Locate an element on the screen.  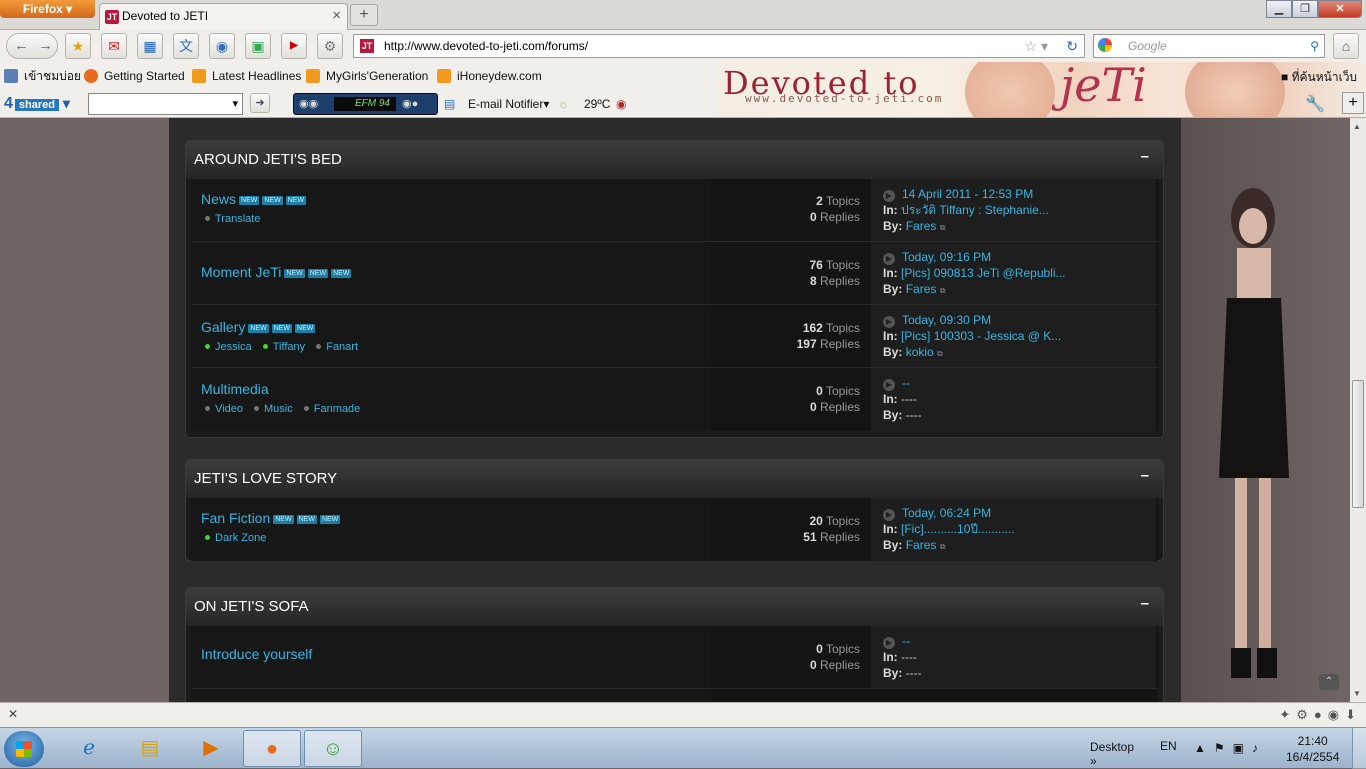
subforum-music: Music is located at coordinates (273, 409).